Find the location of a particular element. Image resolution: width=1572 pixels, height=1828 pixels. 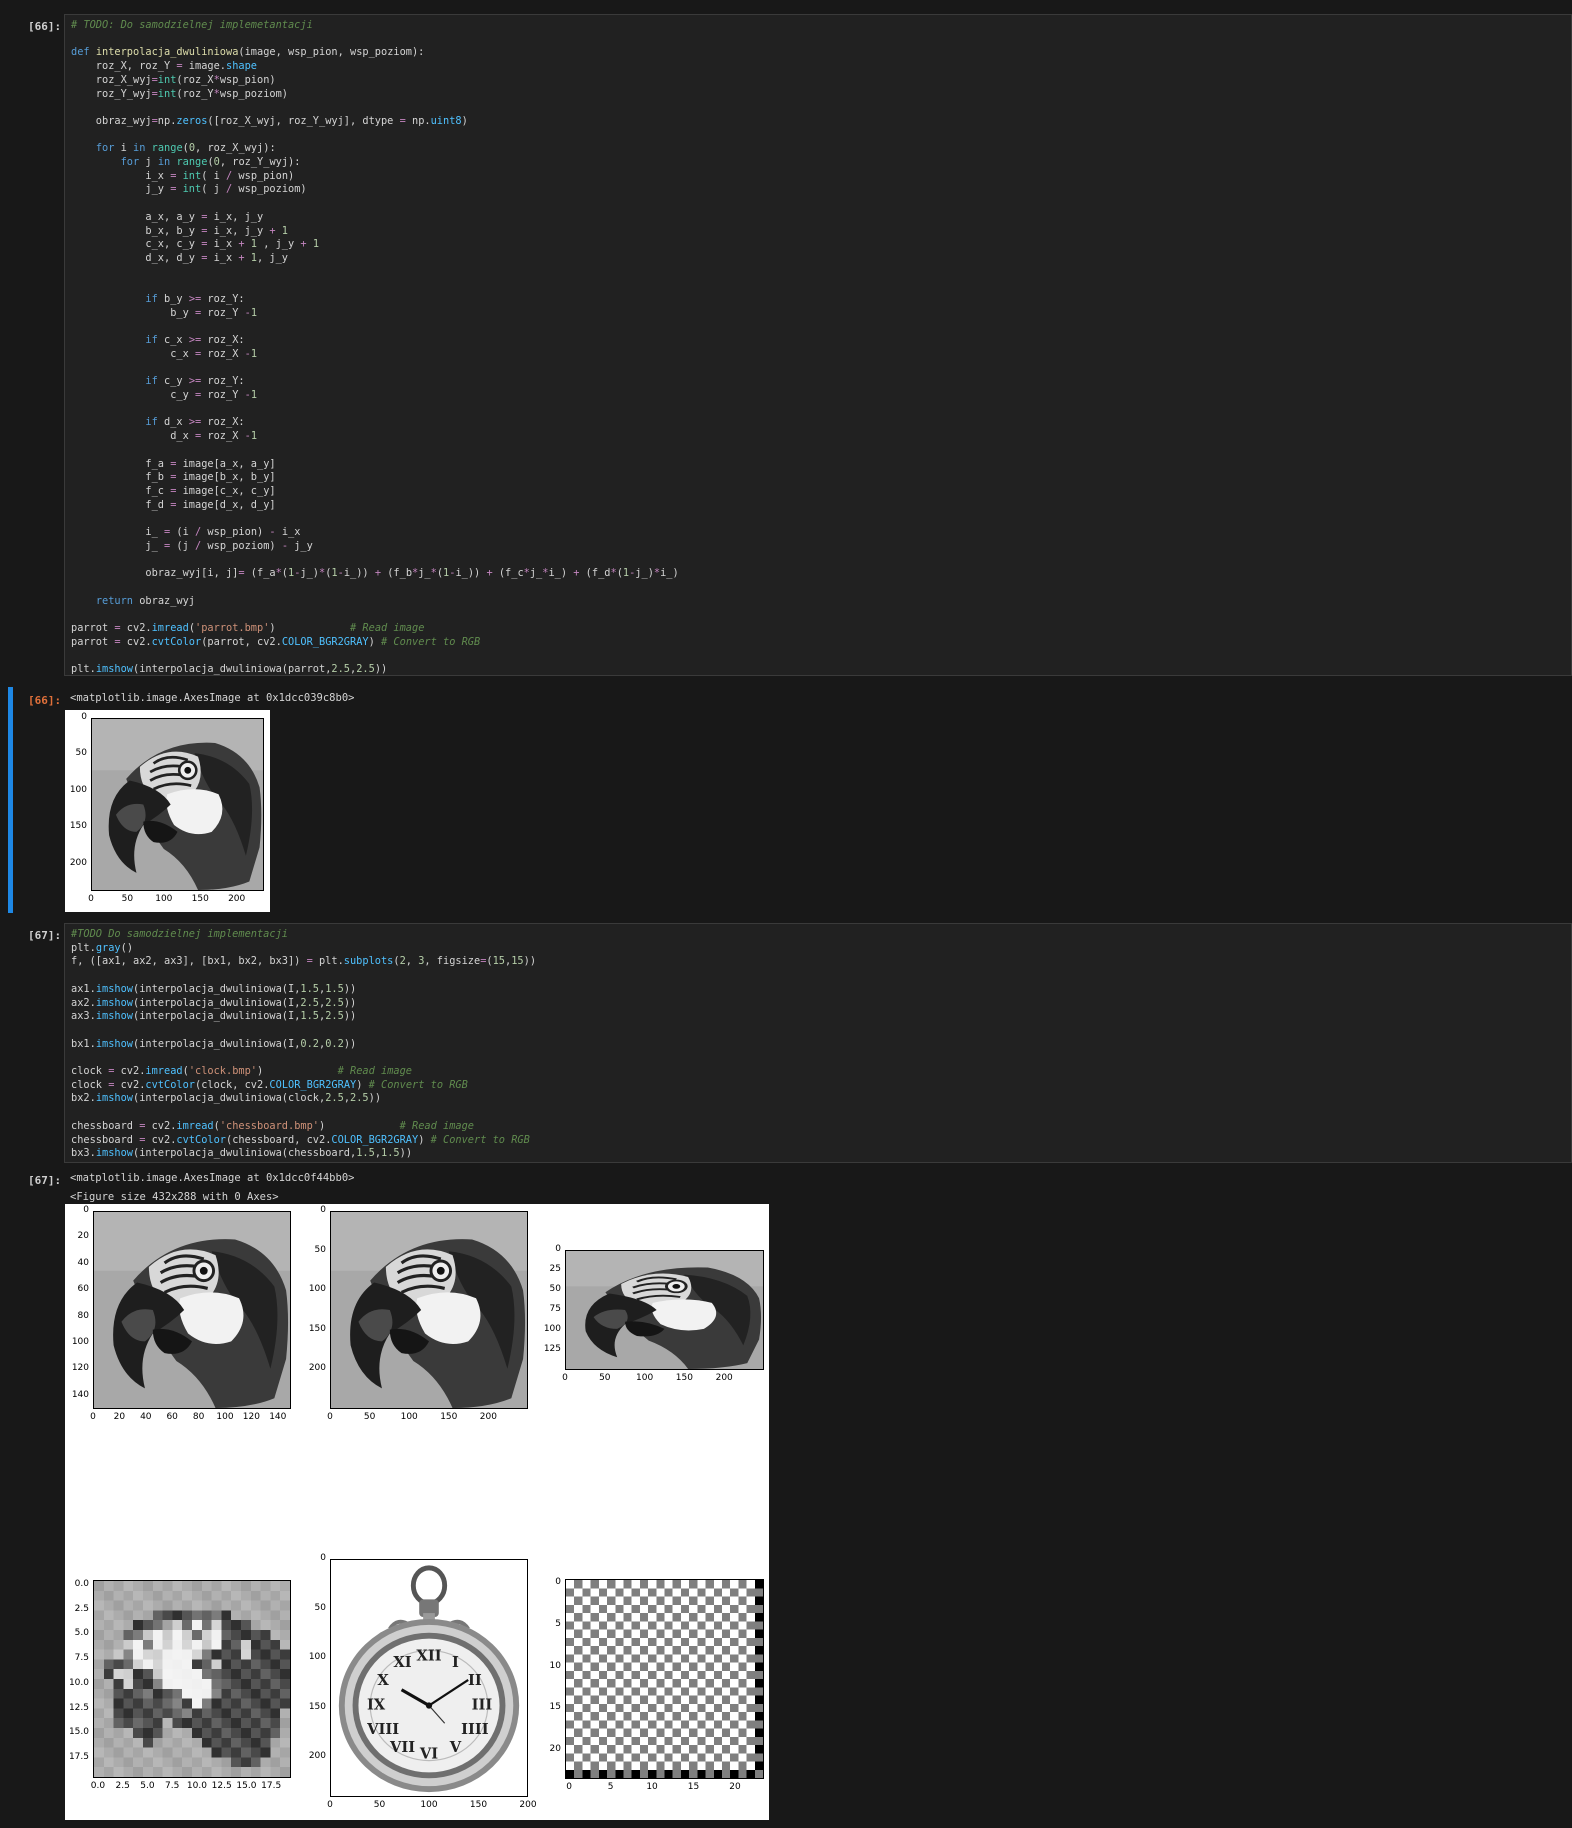

y-tick-label: 15.0 is located at coordinates (78, 1732).